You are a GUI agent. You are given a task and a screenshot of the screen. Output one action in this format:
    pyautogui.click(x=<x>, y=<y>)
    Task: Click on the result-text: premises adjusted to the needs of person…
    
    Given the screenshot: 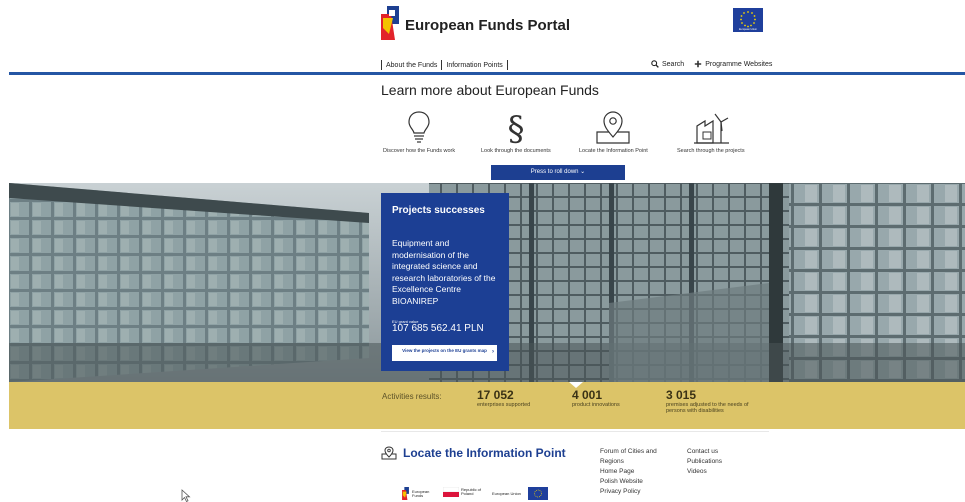 What is the action you would take?
    pyautogui.click(x=707, y=408)
    